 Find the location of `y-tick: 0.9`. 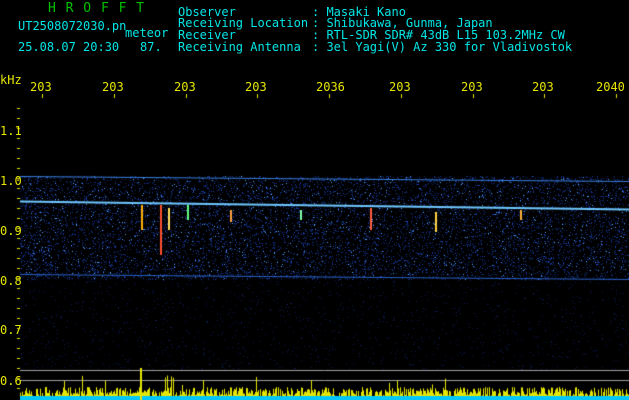

y-tick: 0.9 is located at coordinates (11, 231).